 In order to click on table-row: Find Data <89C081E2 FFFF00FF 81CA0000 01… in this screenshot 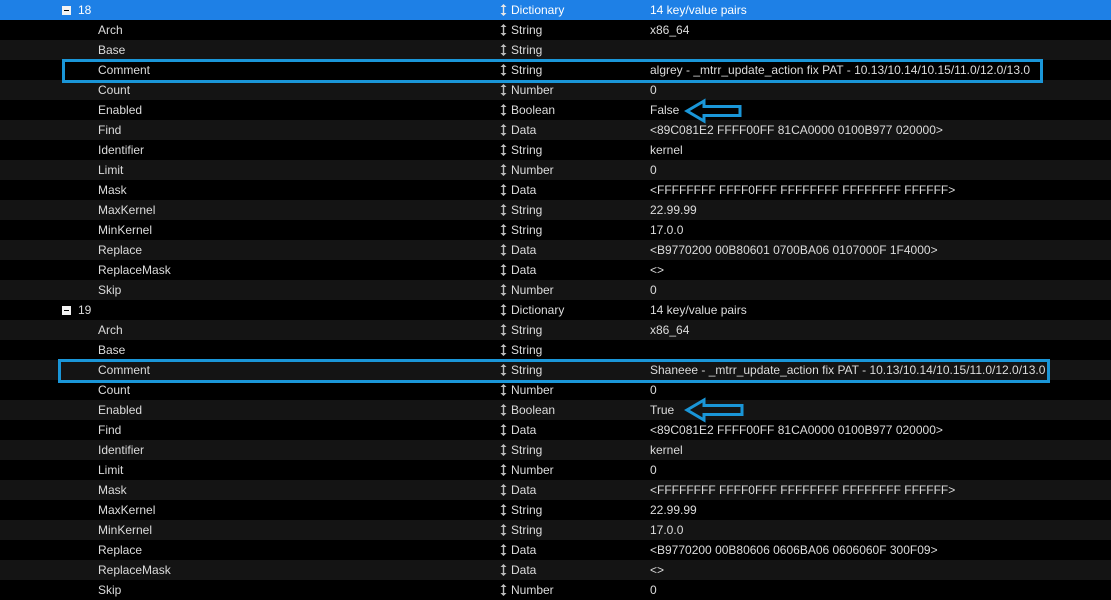, I will do `click(555, 130)`.